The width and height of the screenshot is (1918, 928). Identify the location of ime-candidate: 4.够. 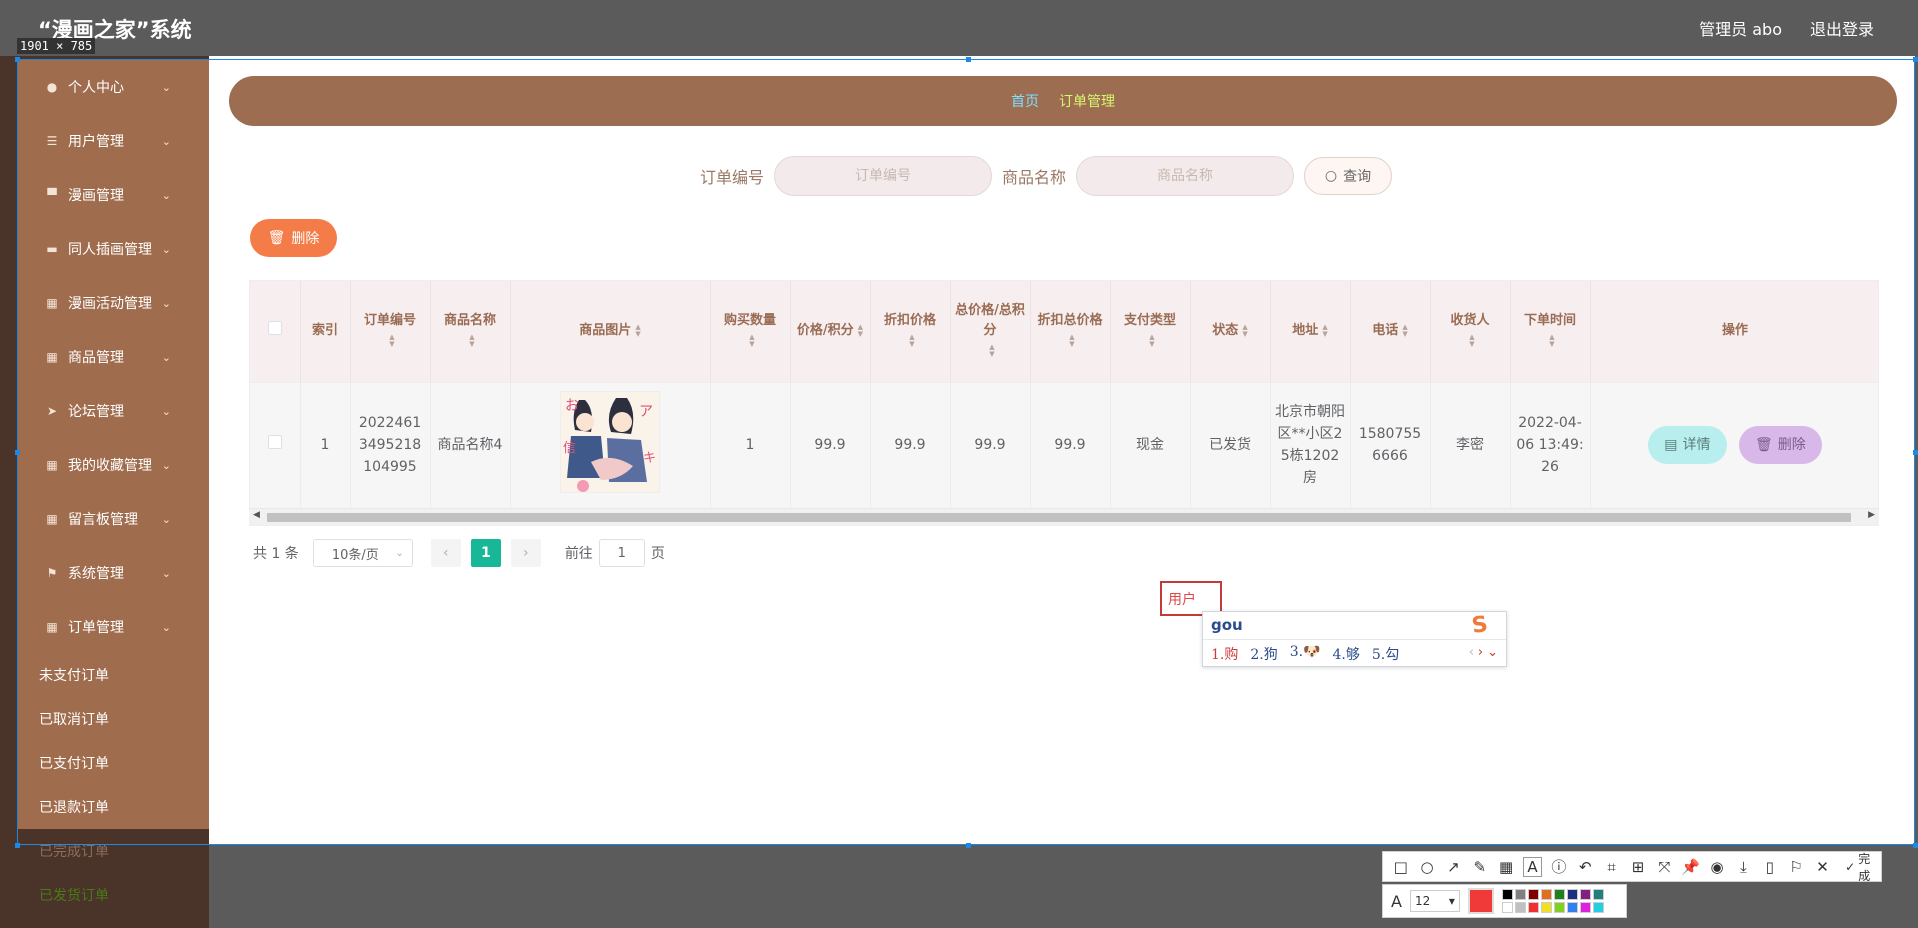
(1346, 654).